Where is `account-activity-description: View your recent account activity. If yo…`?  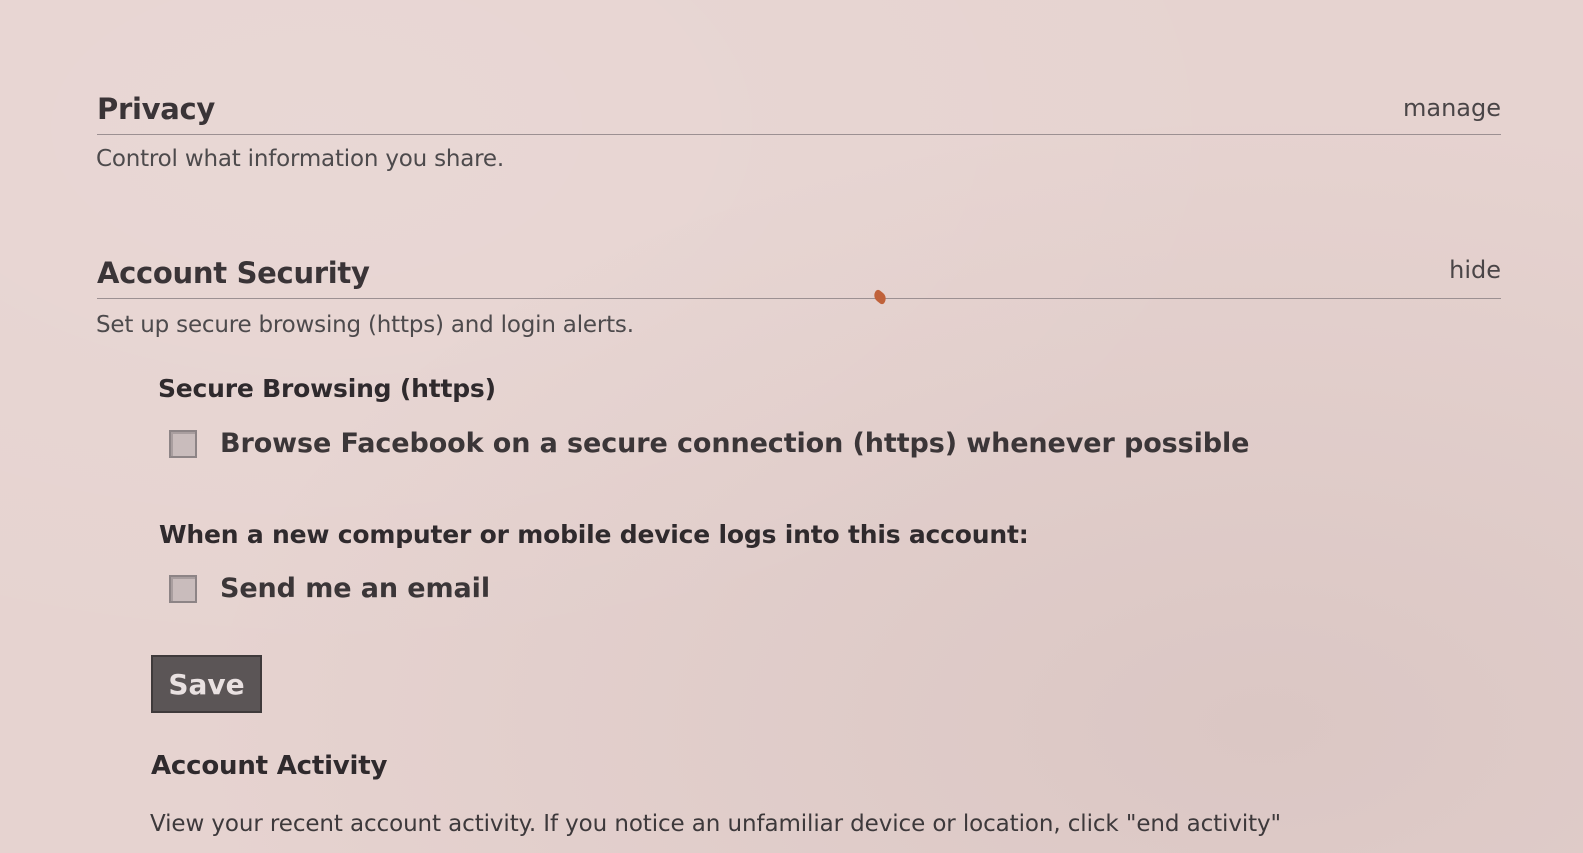 account-activity-description: View your recent account activity. If yo… is located at coordinates (716, 824).